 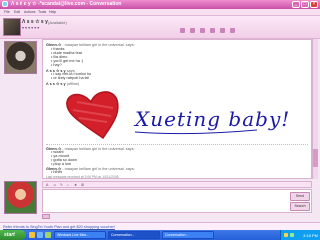 What do you see at coordinates (305, 4) in the screenshot?
I see `maximize-button: □` at bounding box center [305, 4].